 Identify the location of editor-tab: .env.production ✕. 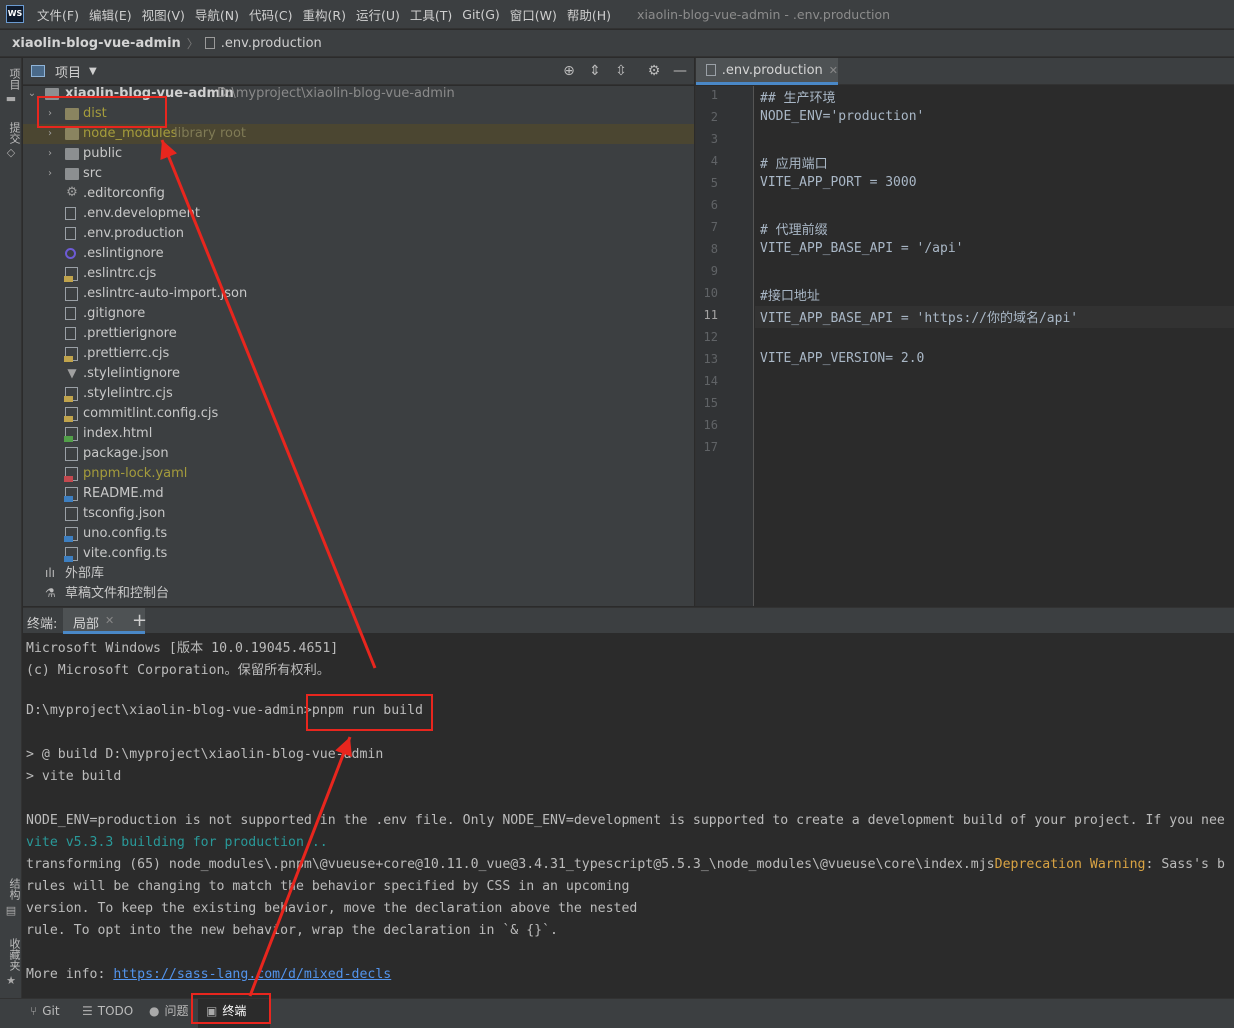
(767, 71).